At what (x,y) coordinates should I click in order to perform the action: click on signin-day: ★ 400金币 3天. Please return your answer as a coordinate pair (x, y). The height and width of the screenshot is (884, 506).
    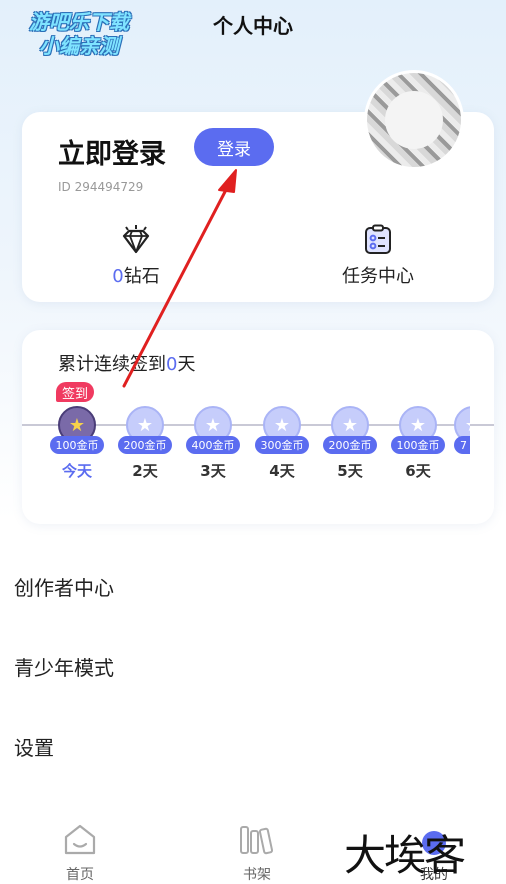
    Looking at the image, I should click on (213, 443).